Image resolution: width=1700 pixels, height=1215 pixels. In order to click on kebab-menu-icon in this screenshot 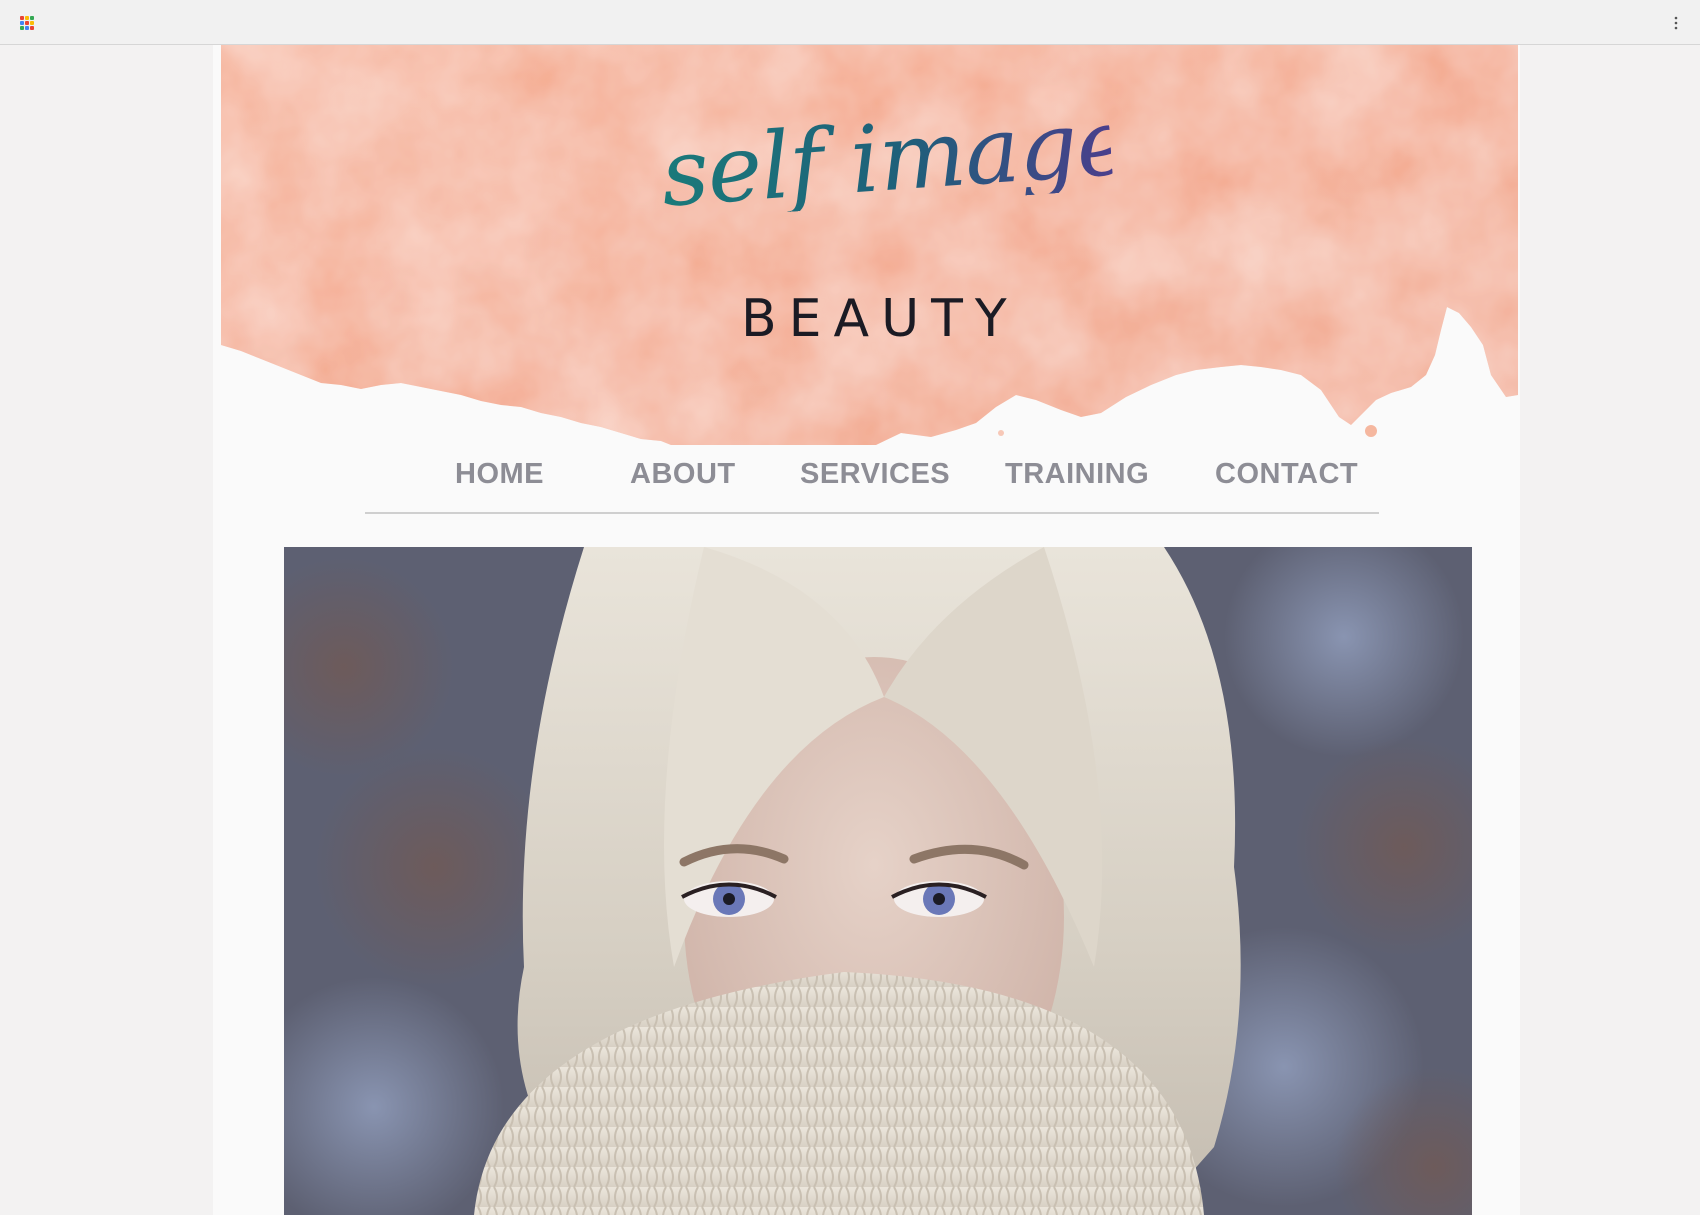, I will do `click(1676, 23)`.